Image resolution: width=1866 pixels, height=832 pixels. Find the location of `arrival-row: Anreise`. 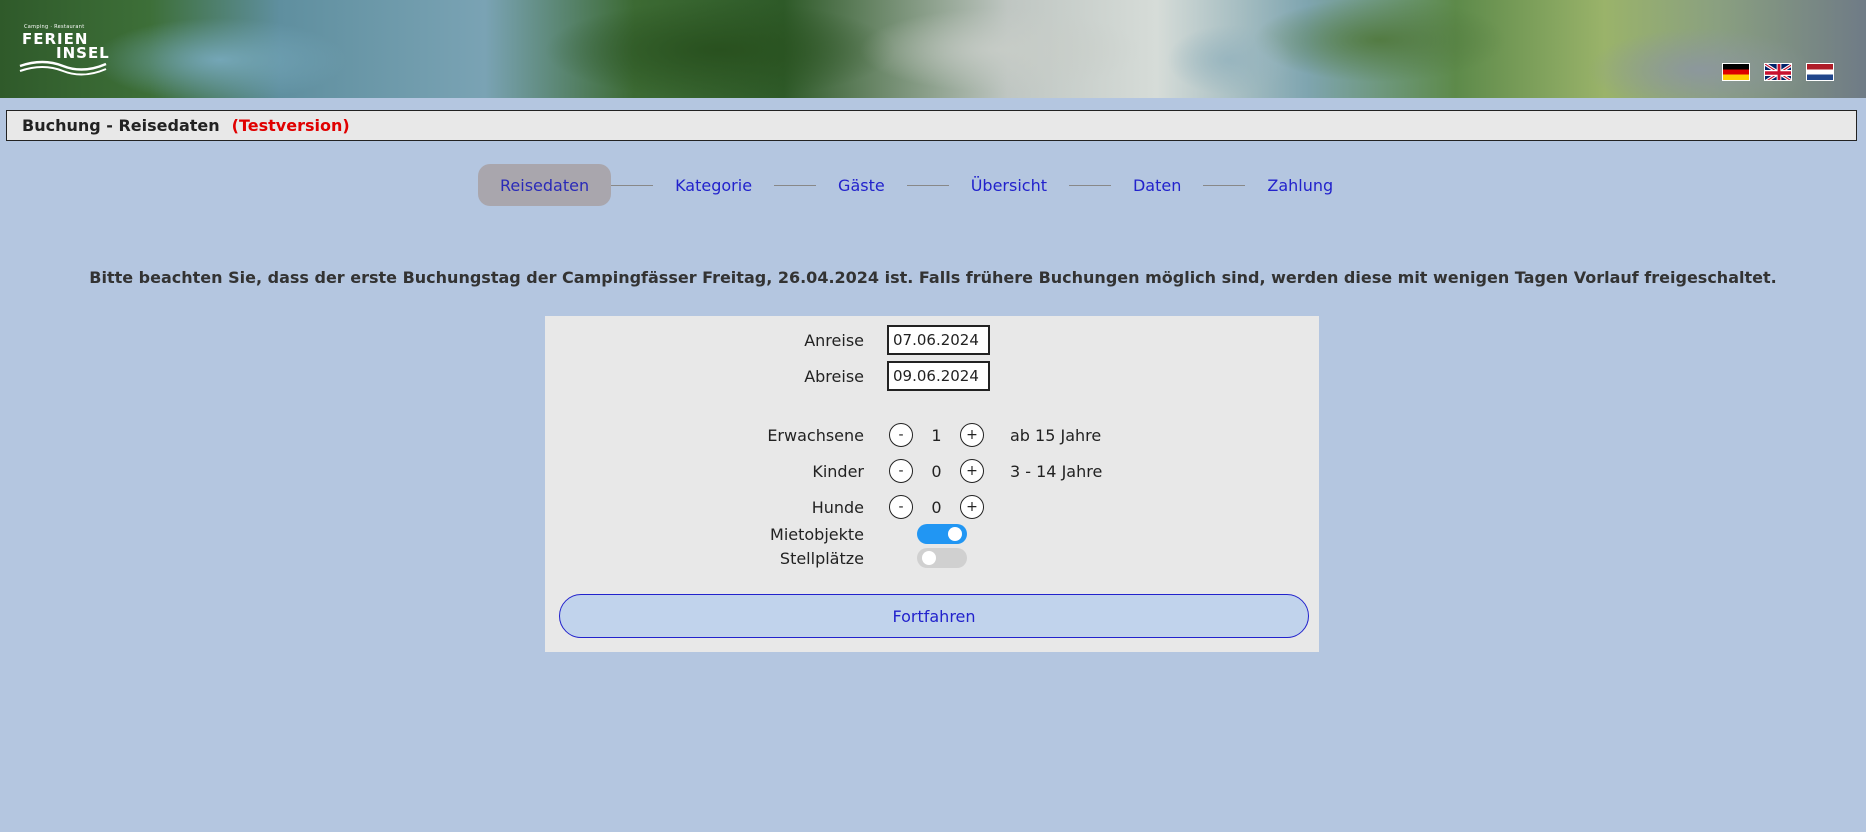

arrival-row: Anreise is located at coordinates (932, 340).